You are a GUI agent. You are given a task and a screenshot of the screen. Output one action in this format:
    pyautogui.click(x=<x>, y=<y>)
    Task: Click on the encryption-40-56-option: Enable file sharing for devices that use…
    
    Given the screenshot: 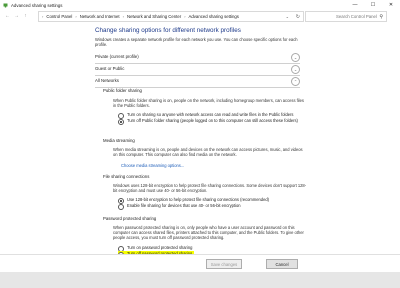 What is the action you would take?
    pyautogui.click(x=213, y=206)
    